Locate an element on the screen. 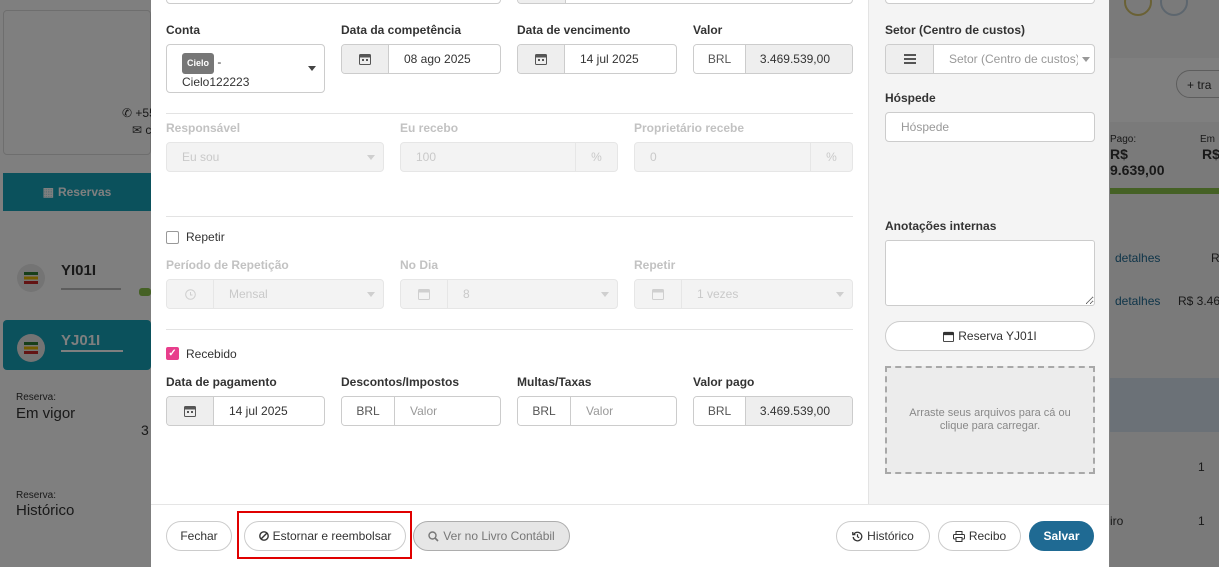 The image size is (1219, 567). descontos-input: BRL Valor is located at coordinates (421, 411).